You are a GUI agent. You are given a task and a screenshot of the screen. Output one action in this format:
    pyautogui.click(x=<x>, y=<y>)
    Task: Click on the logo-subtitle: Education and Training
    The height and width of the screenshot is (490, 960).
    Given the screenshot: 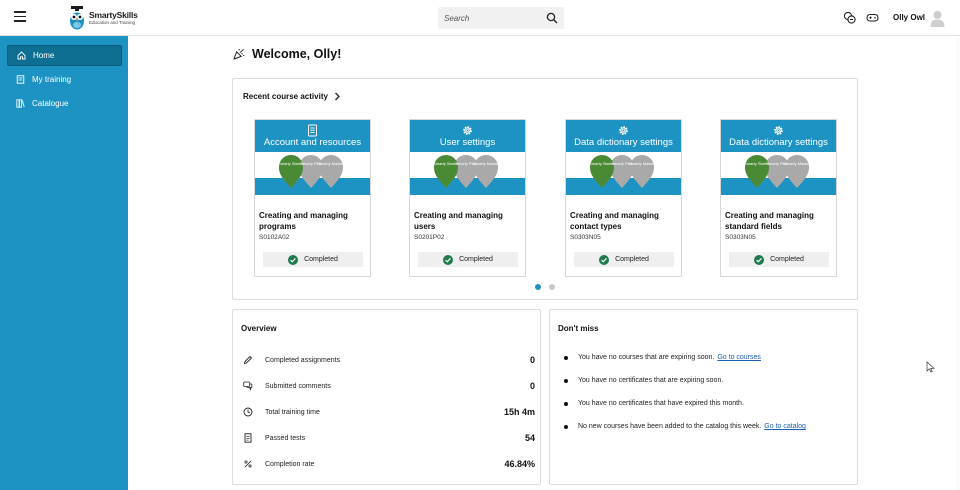 What is the action you would take?
    pyautogui.click(x=112, y=22)
    